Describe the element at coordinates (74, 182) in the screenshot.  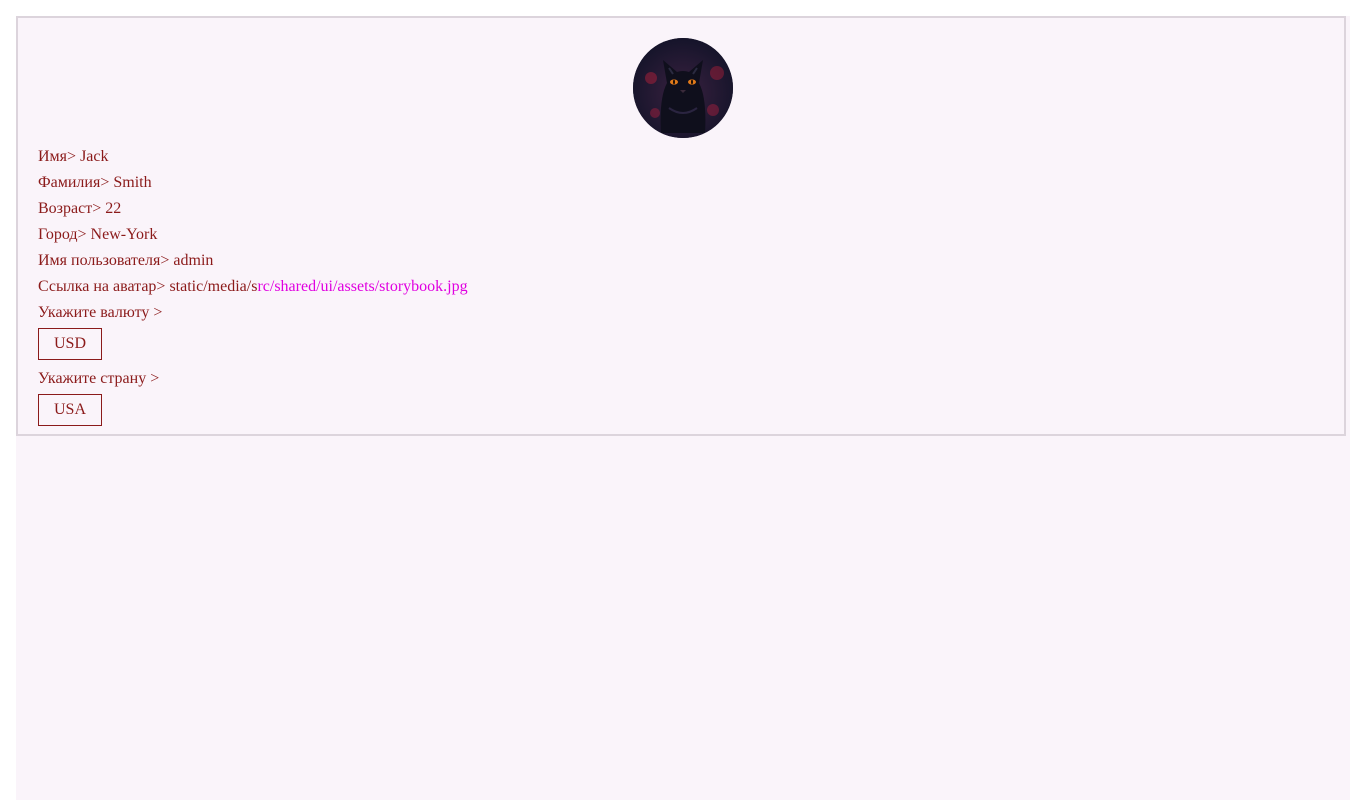
I see `last-name-label: Фамилия>` at that location.